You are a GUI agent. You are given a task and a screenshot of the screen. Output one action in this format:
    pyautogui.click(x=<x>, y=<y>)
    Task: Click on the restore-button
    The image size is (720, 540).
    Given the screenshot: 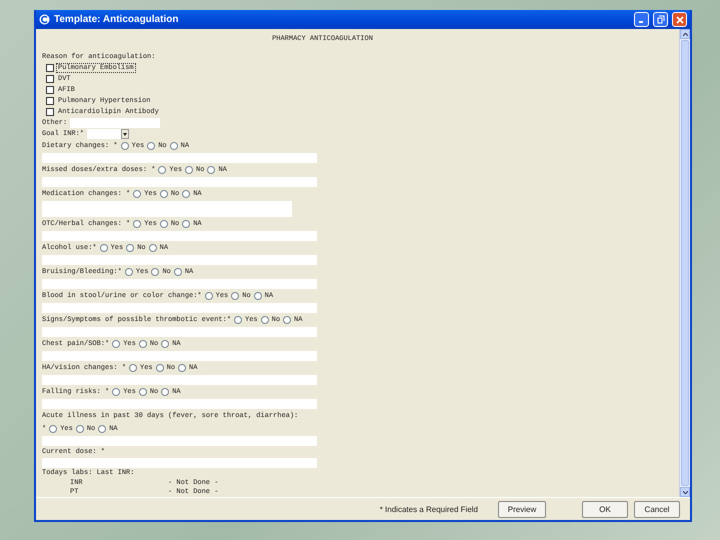 What is the action you would take?
    pyautogui.click(x=660, y=19)
    